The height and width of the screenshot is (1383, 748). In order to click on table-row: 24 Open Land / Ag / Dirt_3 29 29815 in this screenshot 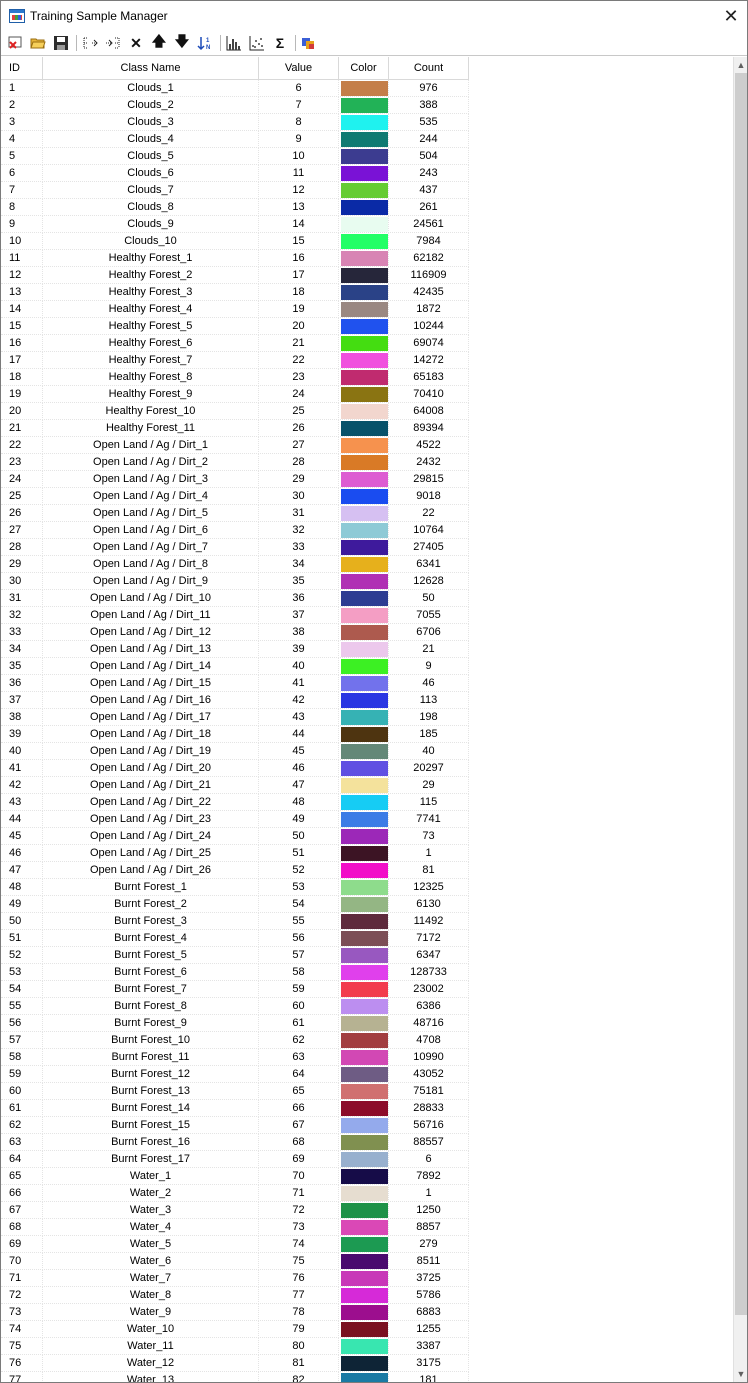, I will do `click(235, 479)`.